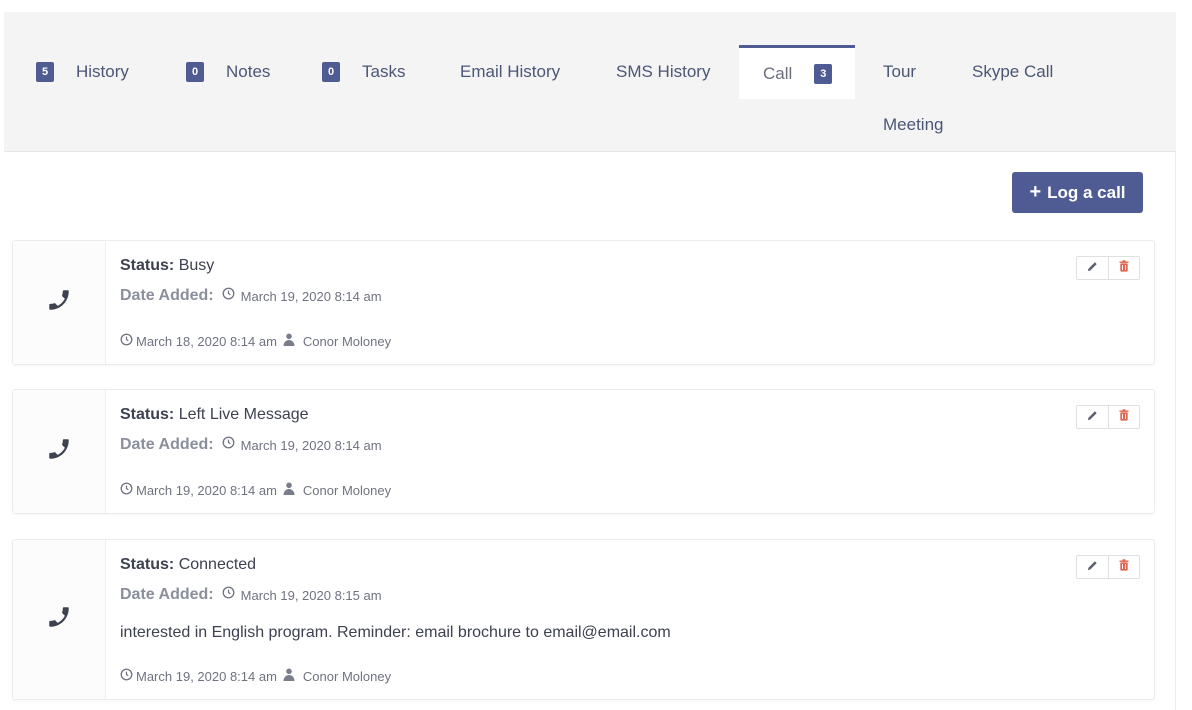 This screenshot has width=1192, height=710. I want to click on notes-count-badge: 0, so click(195, 72).